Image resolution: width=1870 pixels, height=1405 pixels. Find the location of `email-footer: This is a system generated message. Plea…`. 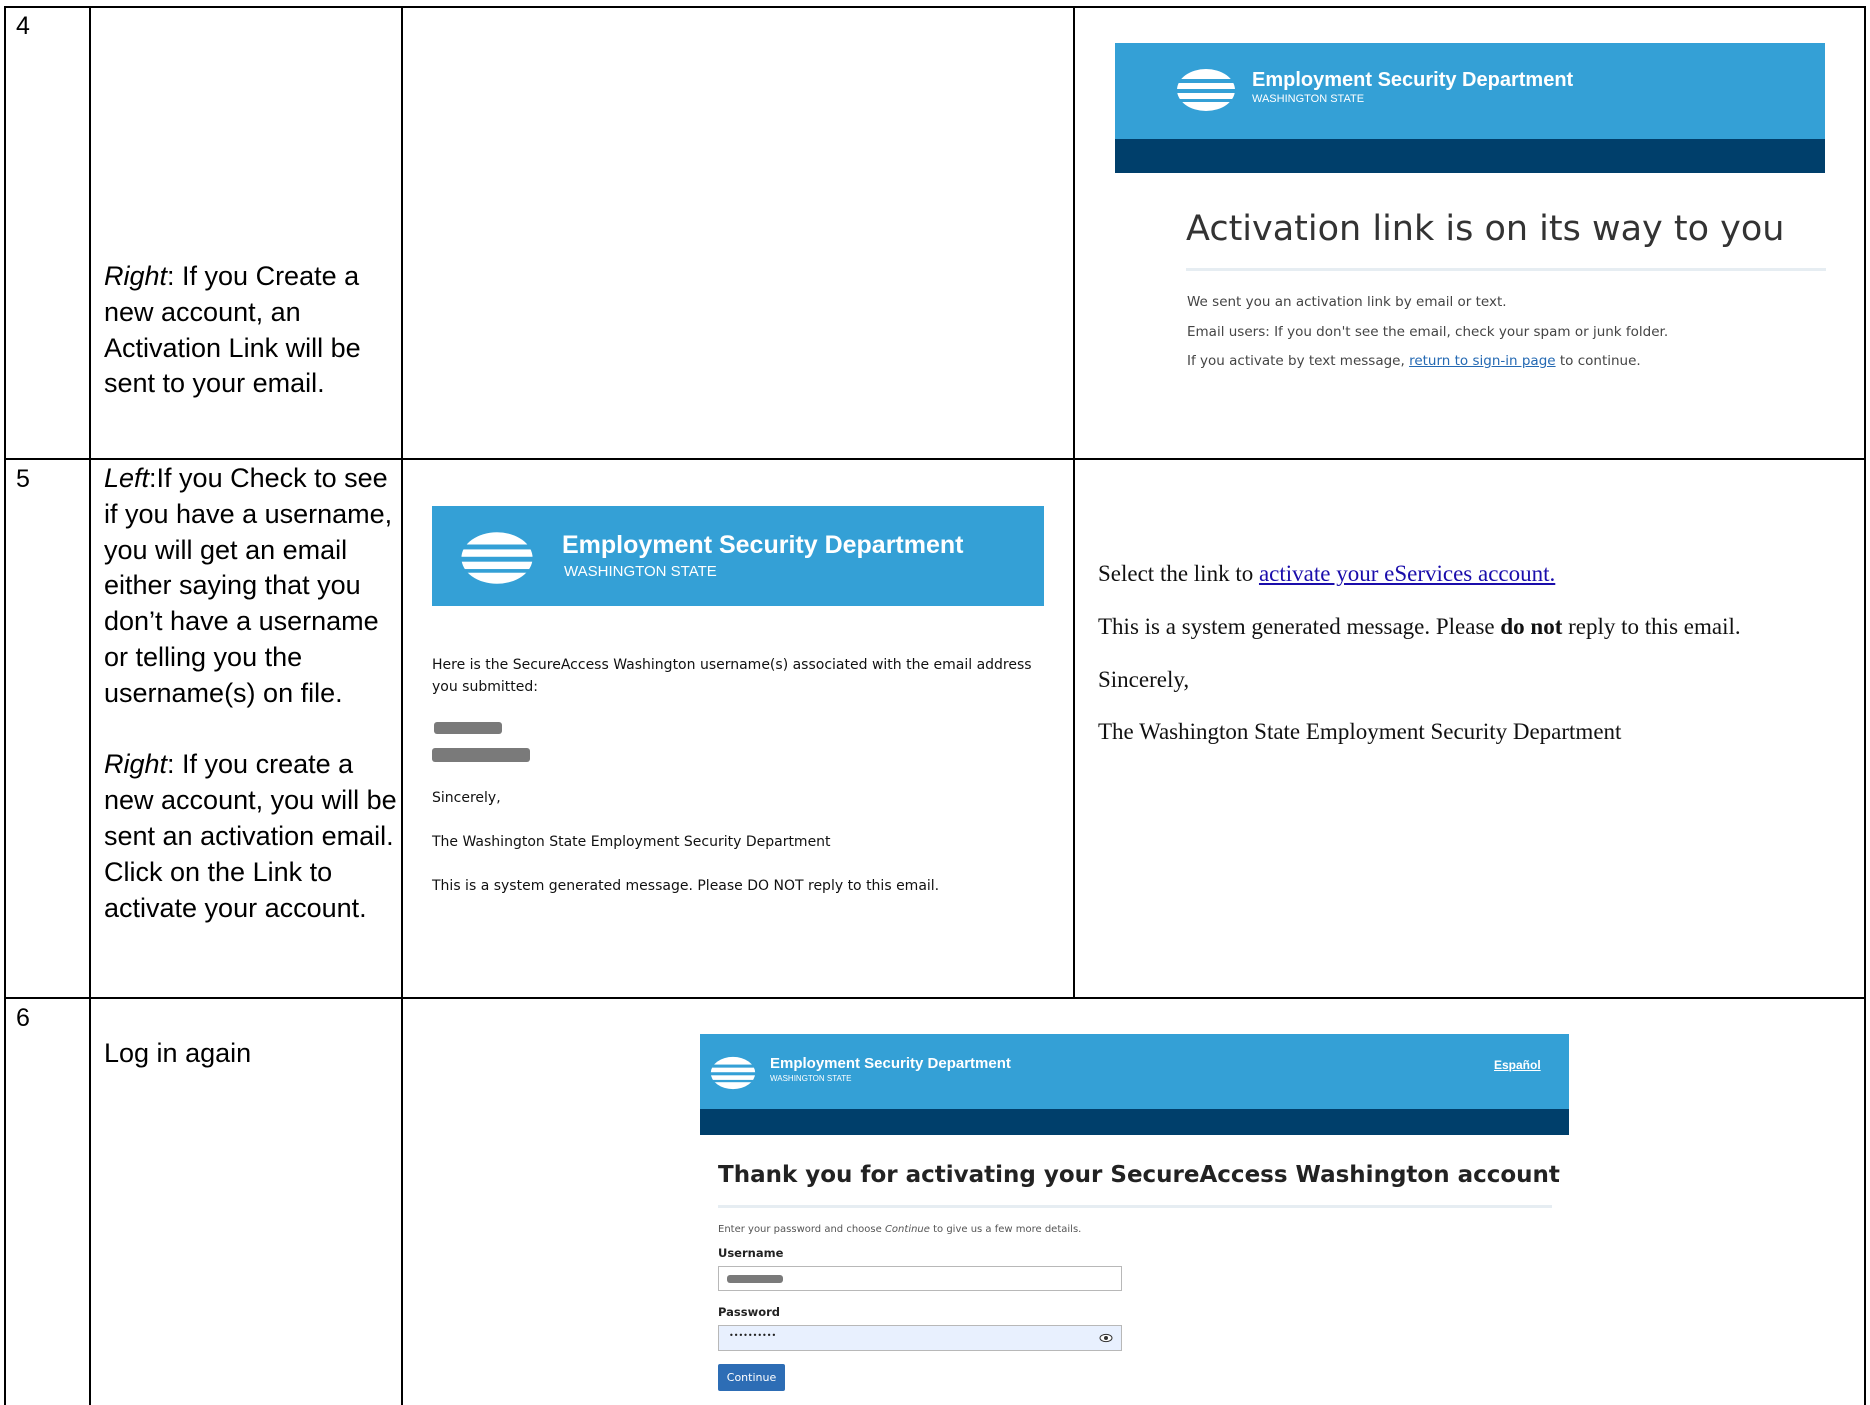

email-footer: This is a system generated message. Plea… is located at coordinates (686, 886).